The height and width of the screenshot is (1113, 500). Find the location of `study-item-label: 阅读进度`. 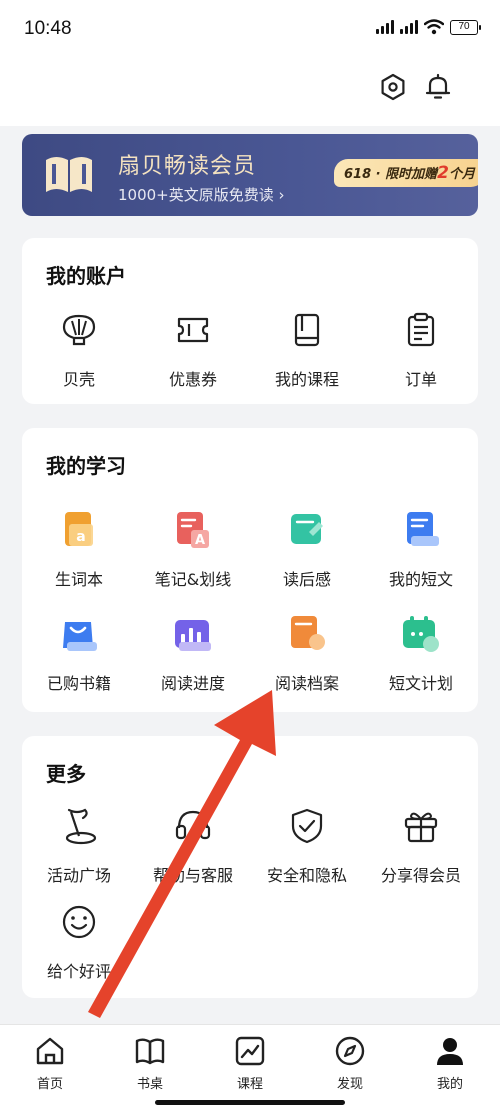

study-item-label: 阅读进度 is located at coordinates (192, 683).